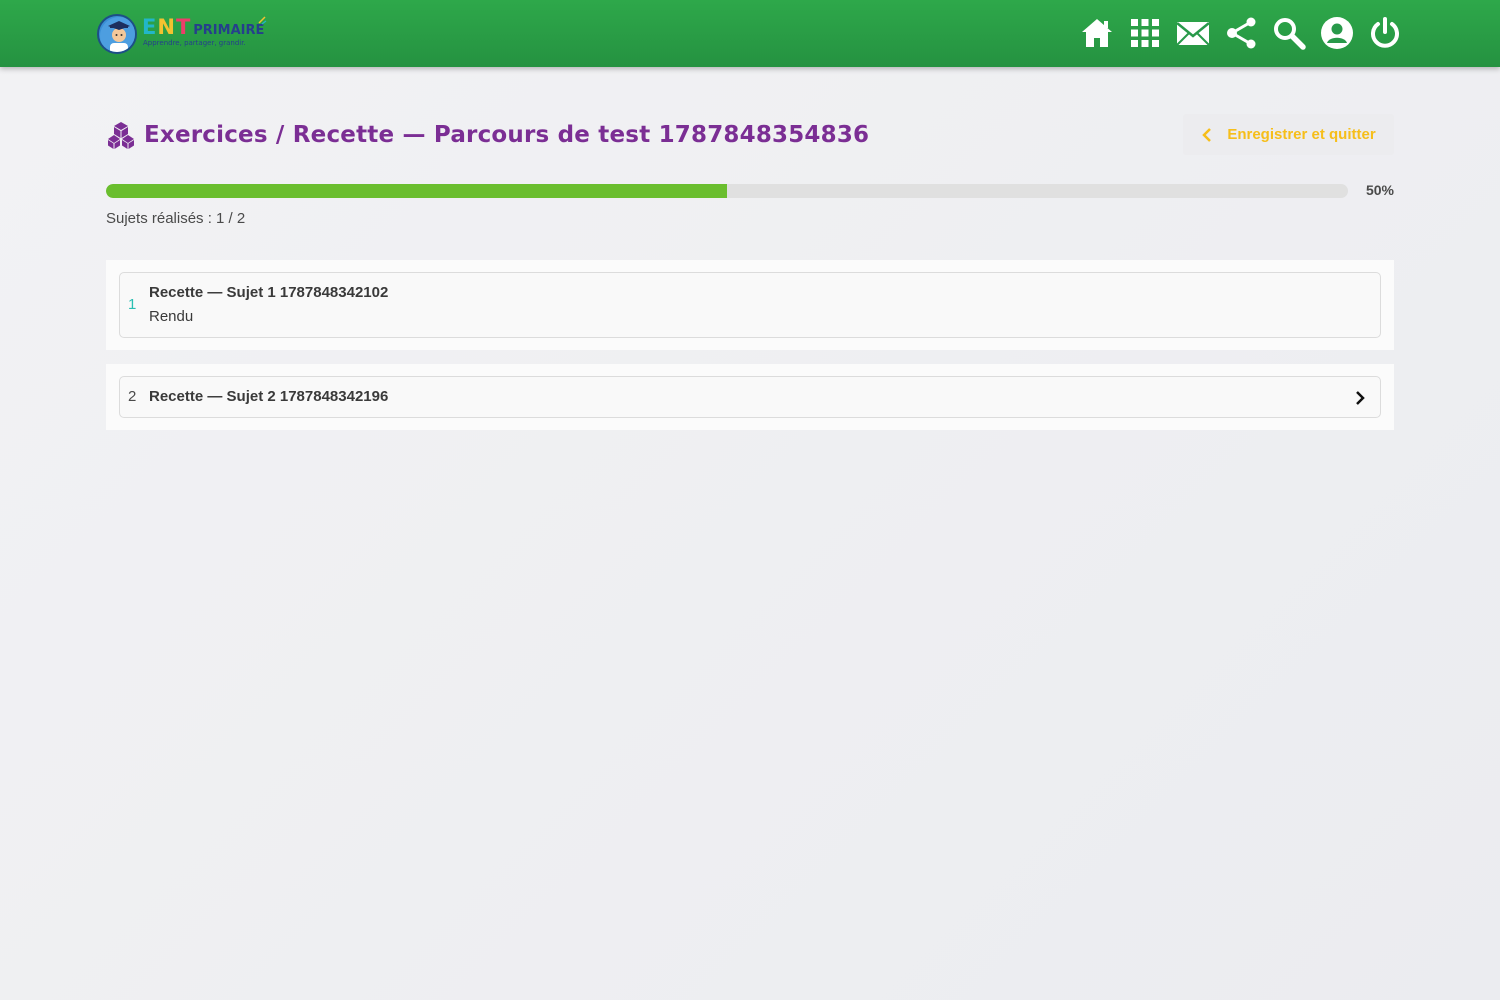 Image resolution: width=1500 pixels, height=1000 pixels. I want to click on chevron-left-icon, so click(1207, 134).